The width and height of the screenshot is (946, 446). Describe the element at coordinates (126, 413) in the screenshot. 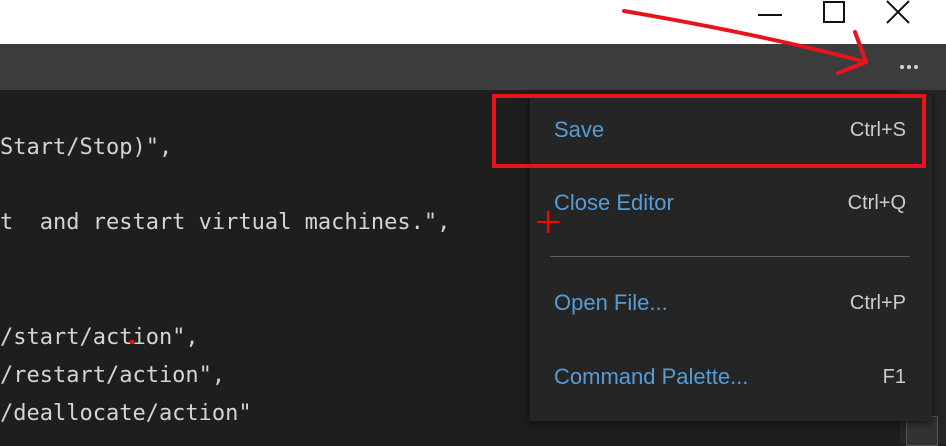

I see `code-line: /deallocate/action"` at that location.